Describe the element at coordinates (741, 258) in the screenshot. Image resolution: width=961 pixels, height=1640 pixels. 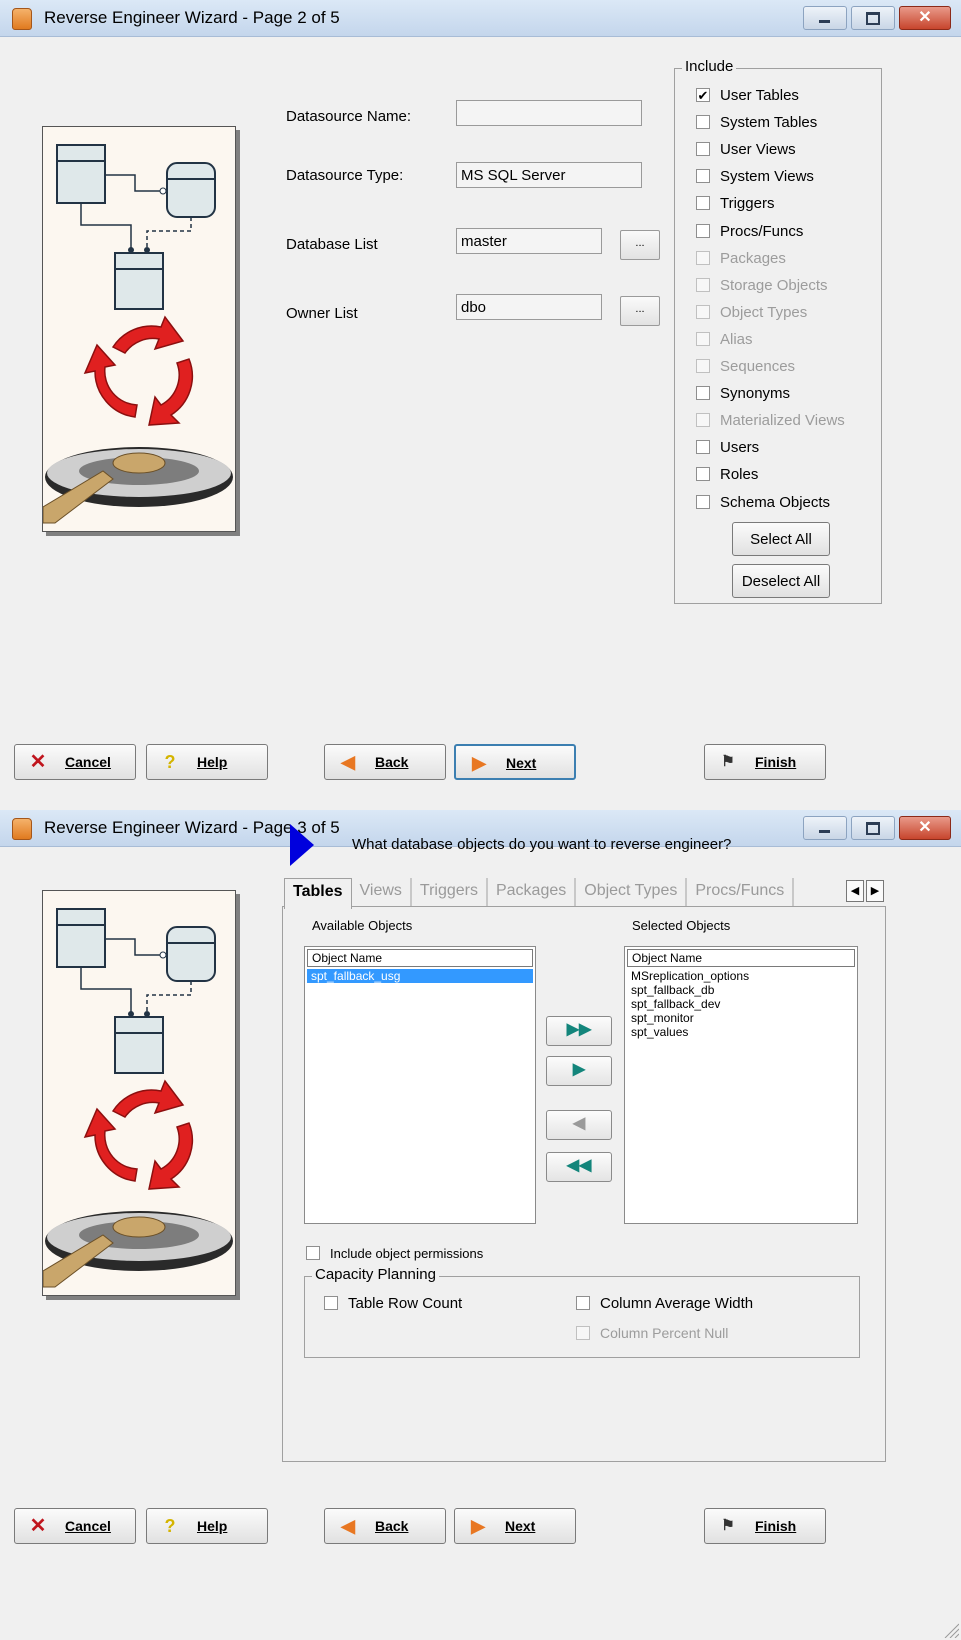
I see `include-checkbox: Packages` at that location.